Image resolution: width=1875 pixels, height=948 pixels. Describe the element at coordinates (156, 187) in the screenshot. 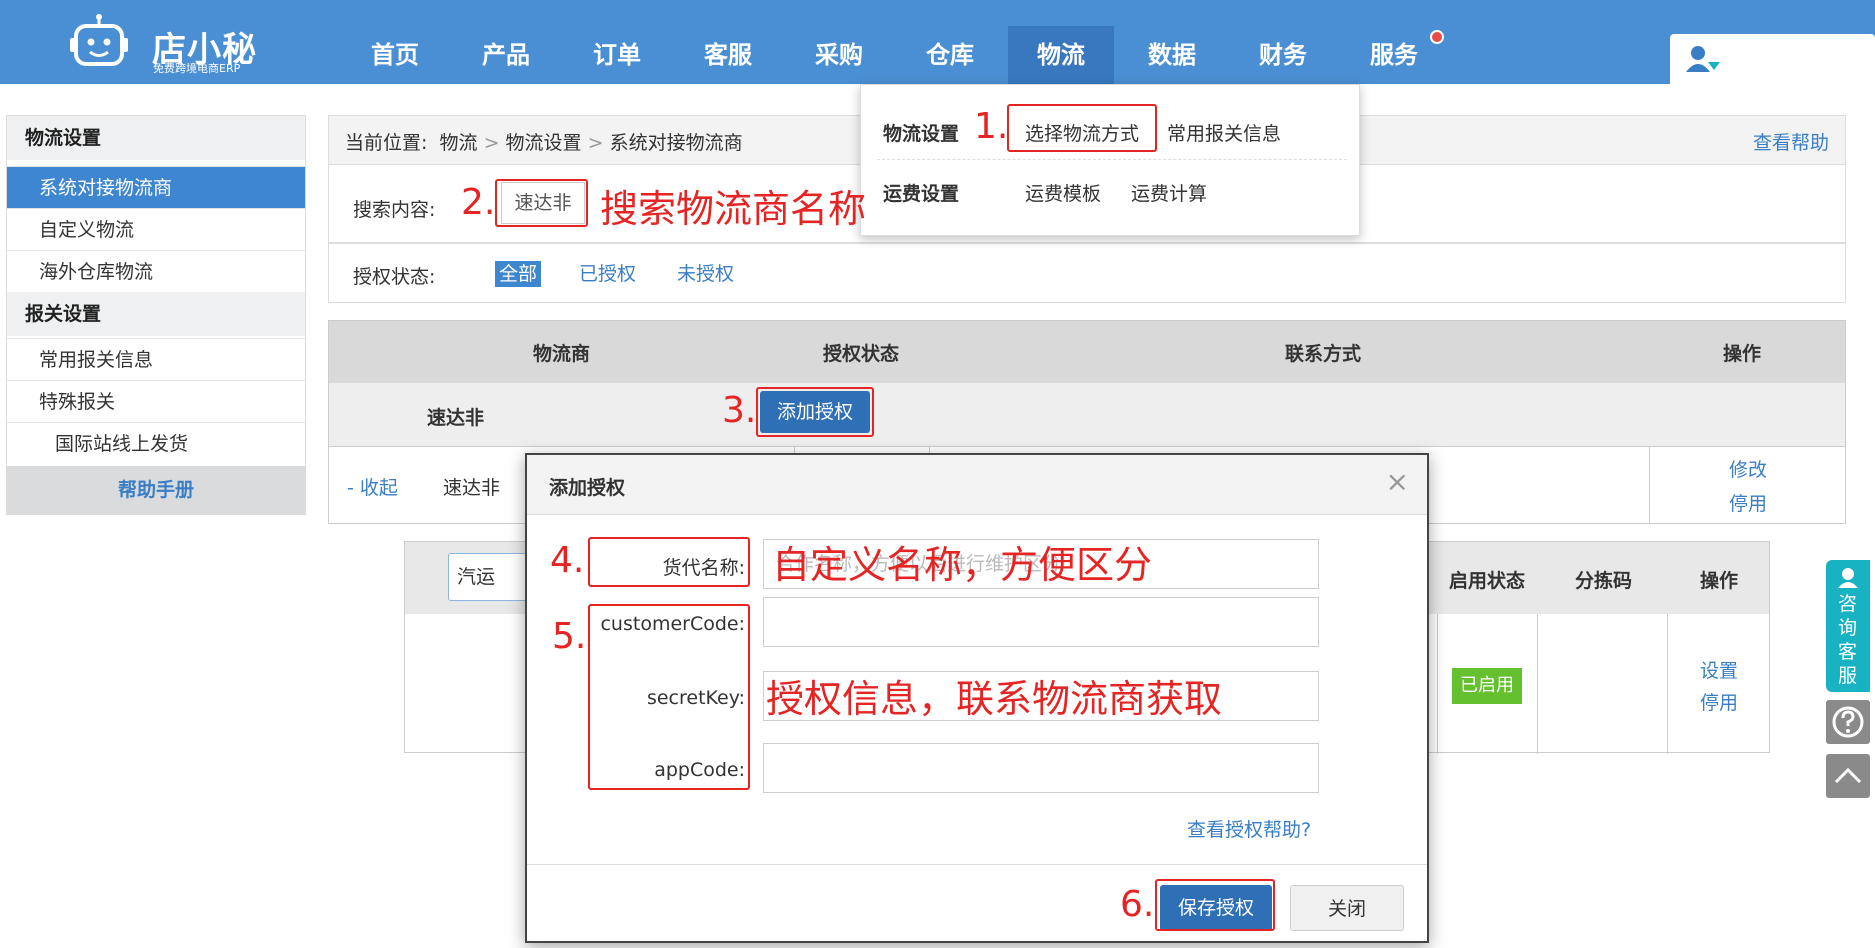

I see `sidebar-item-system-providers: 系统对接物流商` at that location.